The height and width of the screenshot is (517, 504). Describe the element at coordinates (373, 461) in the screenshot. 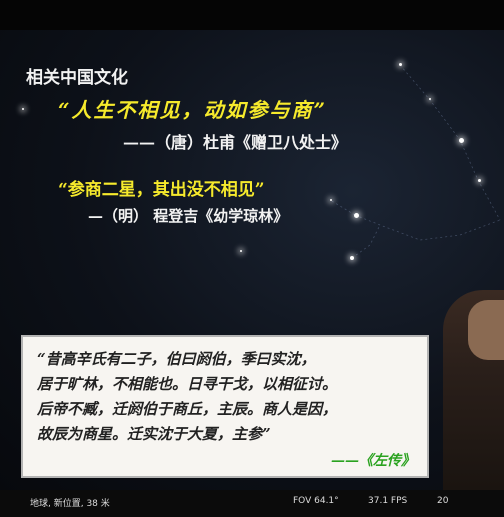

I see `passage-source: ——《左传》` at that location.